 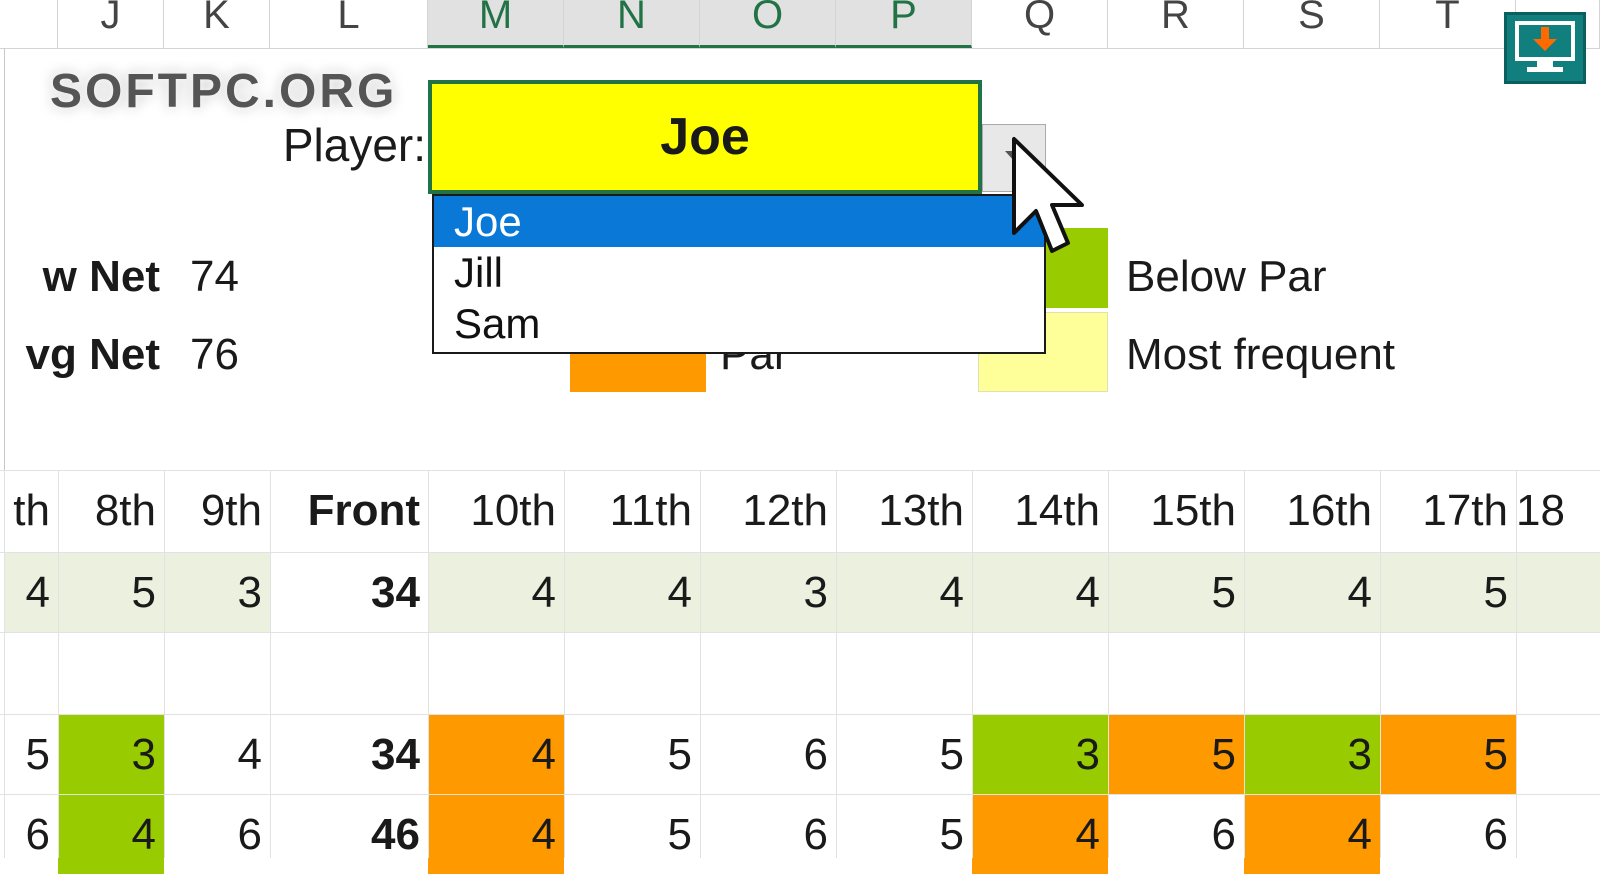 I want to click on par-cell: 34, so click(x=349, y=592).